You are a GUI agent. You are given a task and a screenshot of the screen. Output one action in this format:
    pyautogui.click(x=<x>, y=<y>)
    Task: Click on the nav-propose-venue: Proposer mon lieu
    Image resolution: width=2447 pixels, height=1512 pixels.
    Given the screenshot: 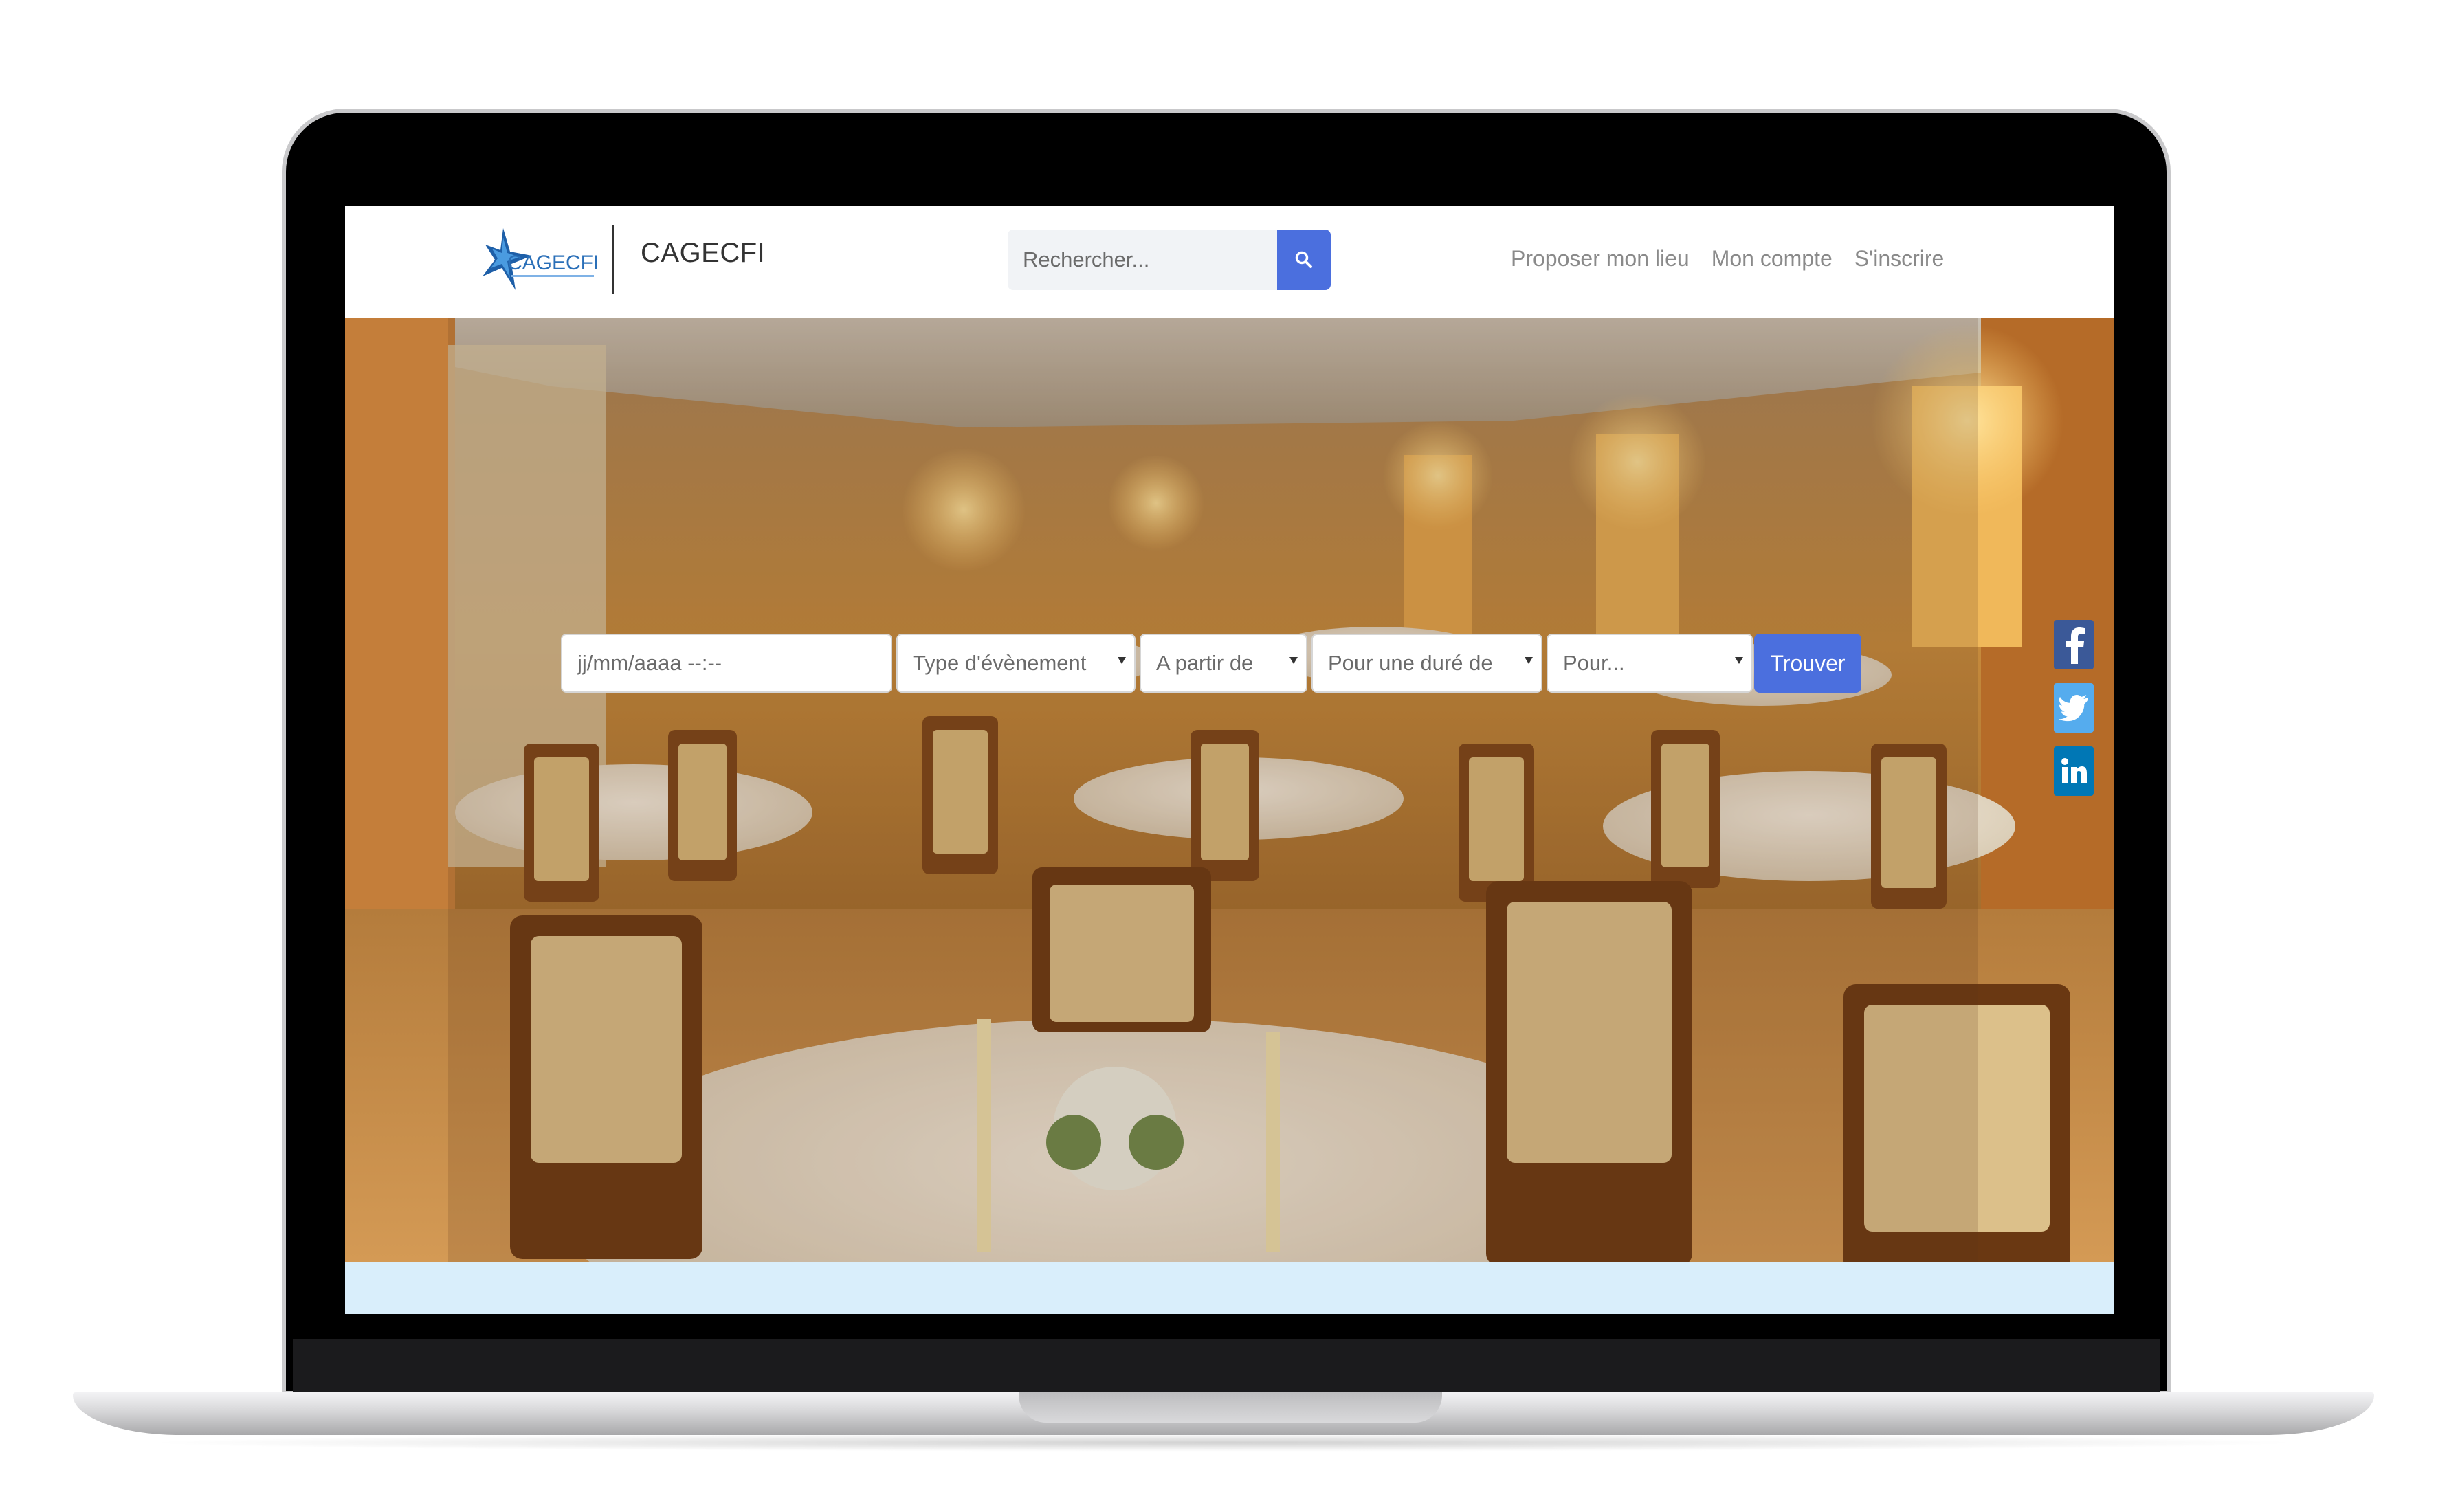 What is the action you would take?
    pyautogui.click(x=1600, y=258)
    